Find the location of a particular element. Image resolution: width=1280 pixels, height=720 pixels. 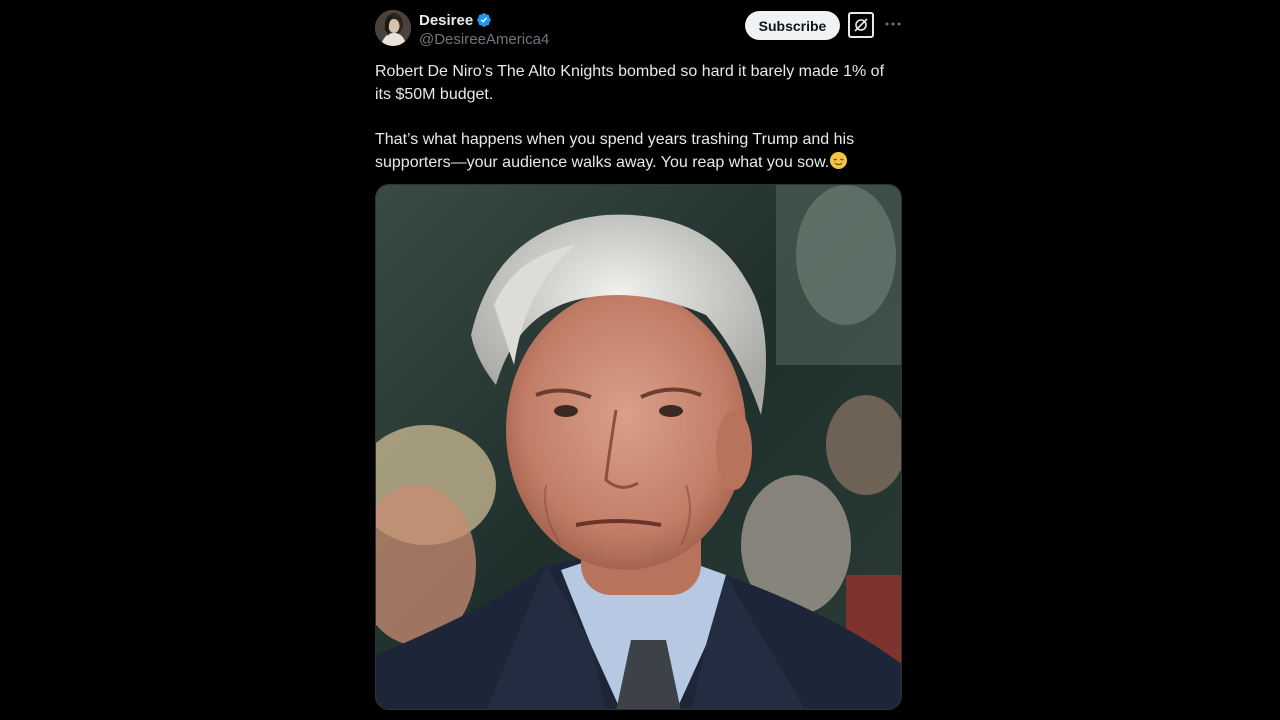

author-handle: @DesireeAmerica4 is located at coordinates (484, 39).